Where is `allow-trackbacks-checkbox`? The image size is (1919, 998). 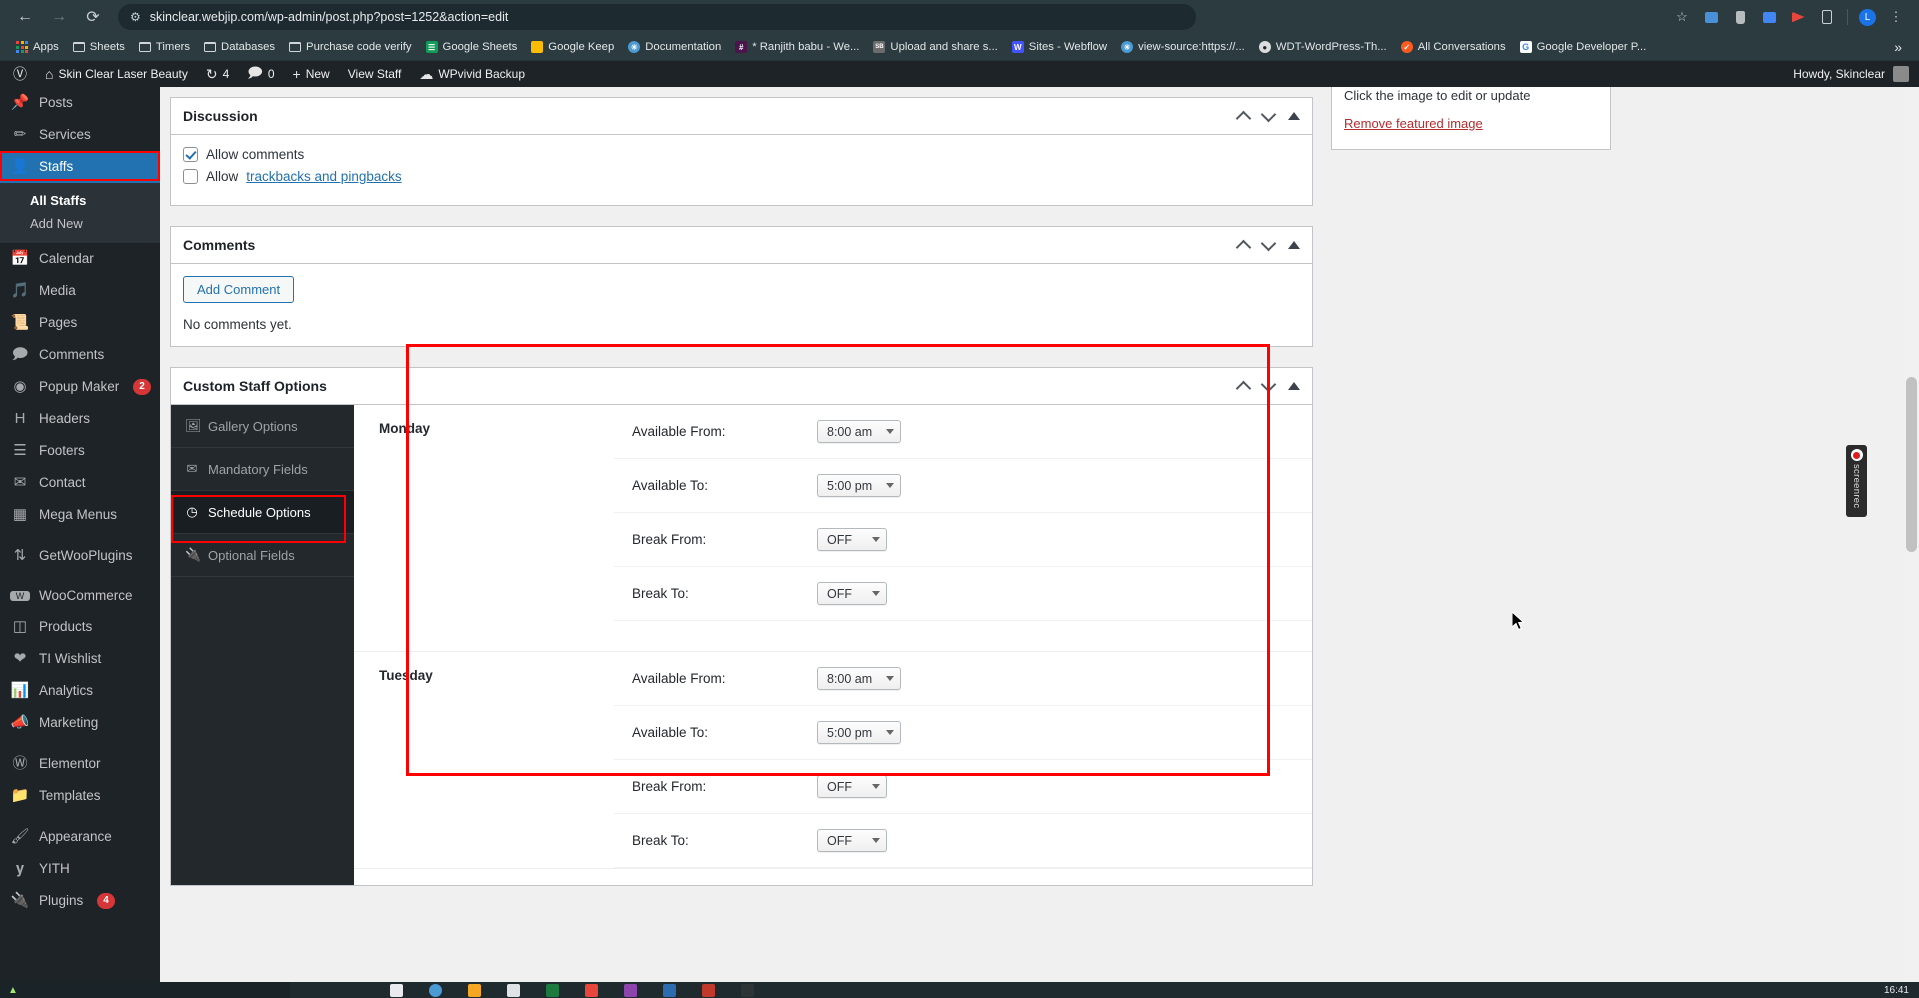 allow-trackbacks-checkbox is located at coordinates (190, 176).